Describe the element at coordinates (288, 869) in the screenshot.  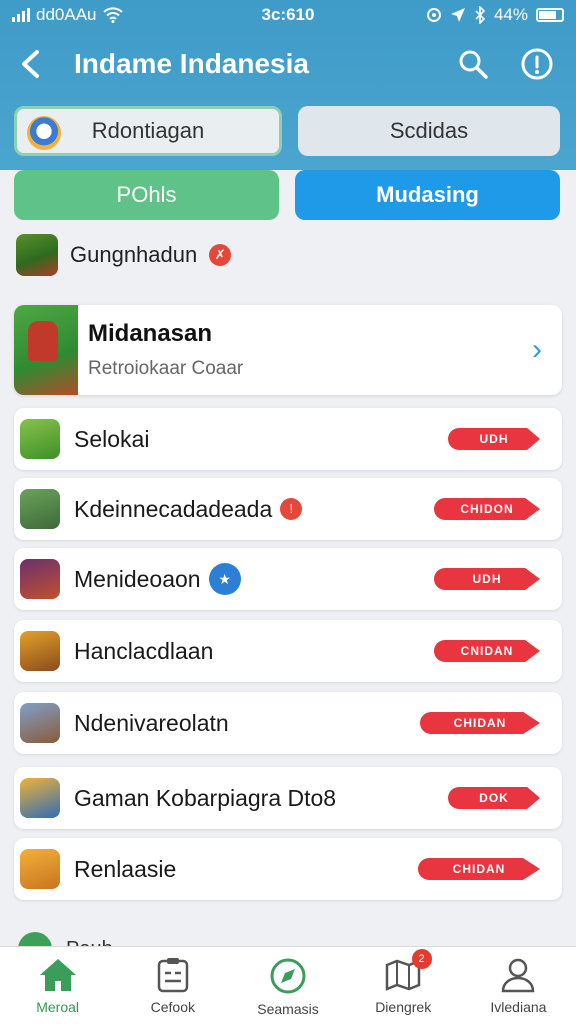
I see `list-item: Renlaasie CHIDAN` at that location.